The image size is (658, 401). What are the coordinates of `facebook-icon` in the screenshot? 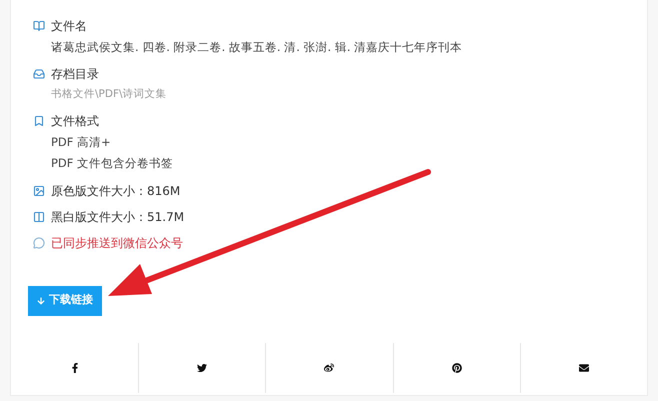 It's located at (75, 368).